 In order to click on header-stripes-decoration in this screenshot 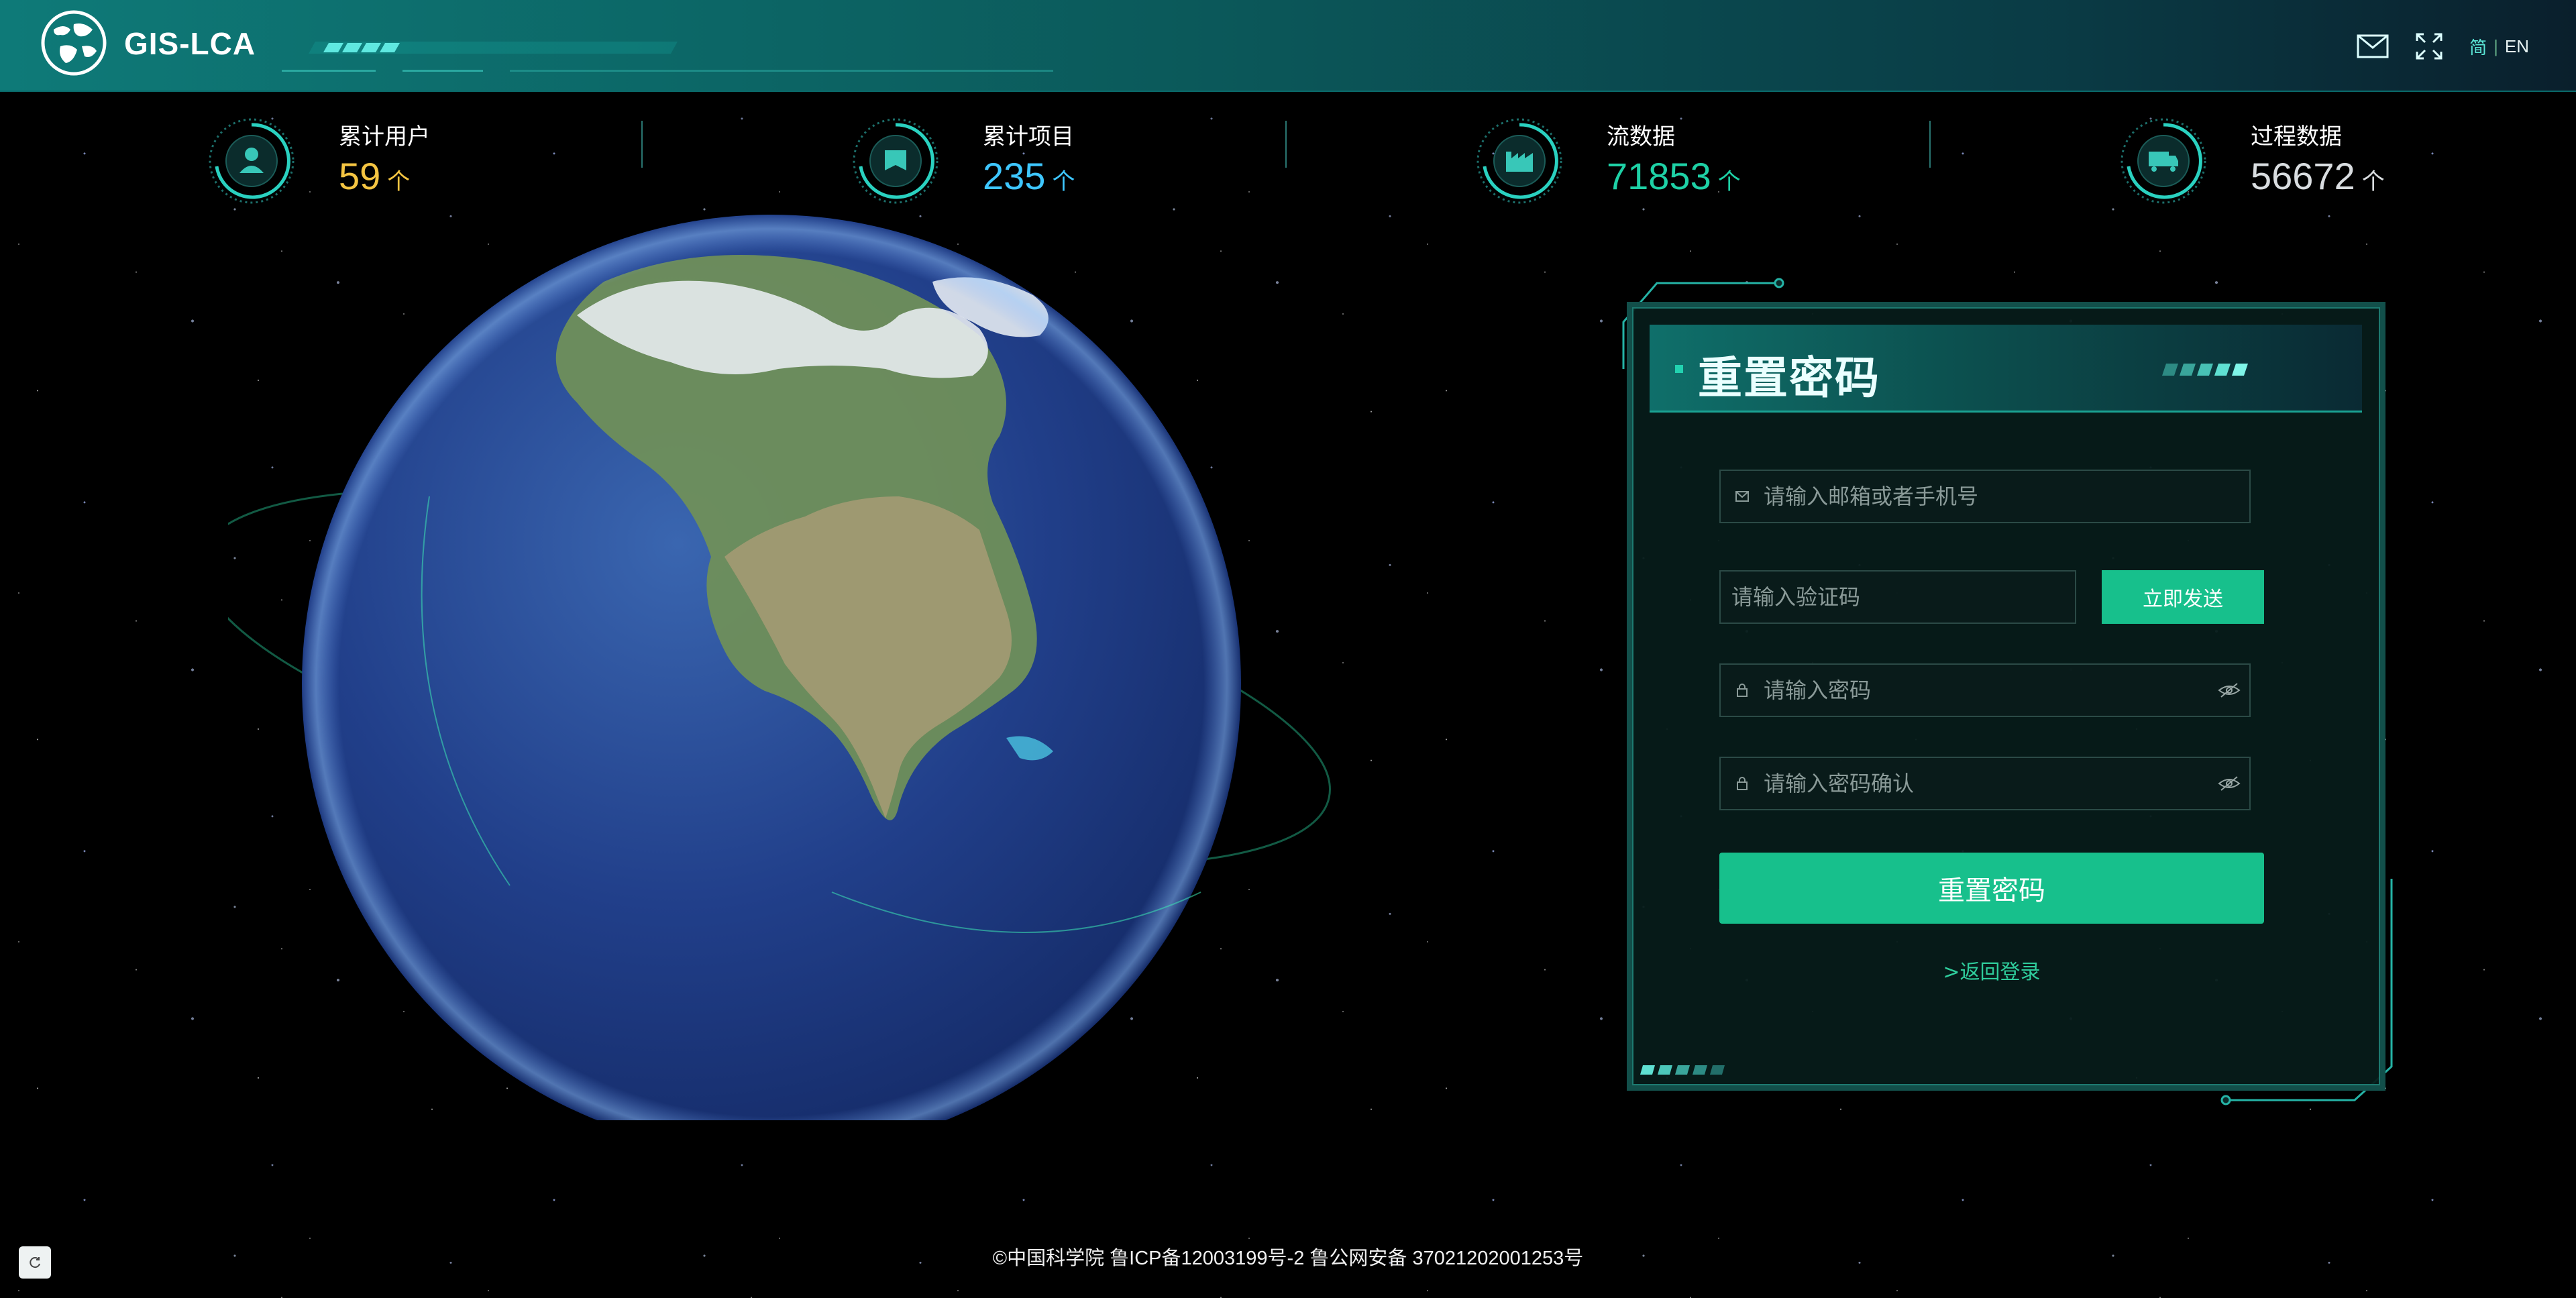, I will do `click(2205, 370)`.